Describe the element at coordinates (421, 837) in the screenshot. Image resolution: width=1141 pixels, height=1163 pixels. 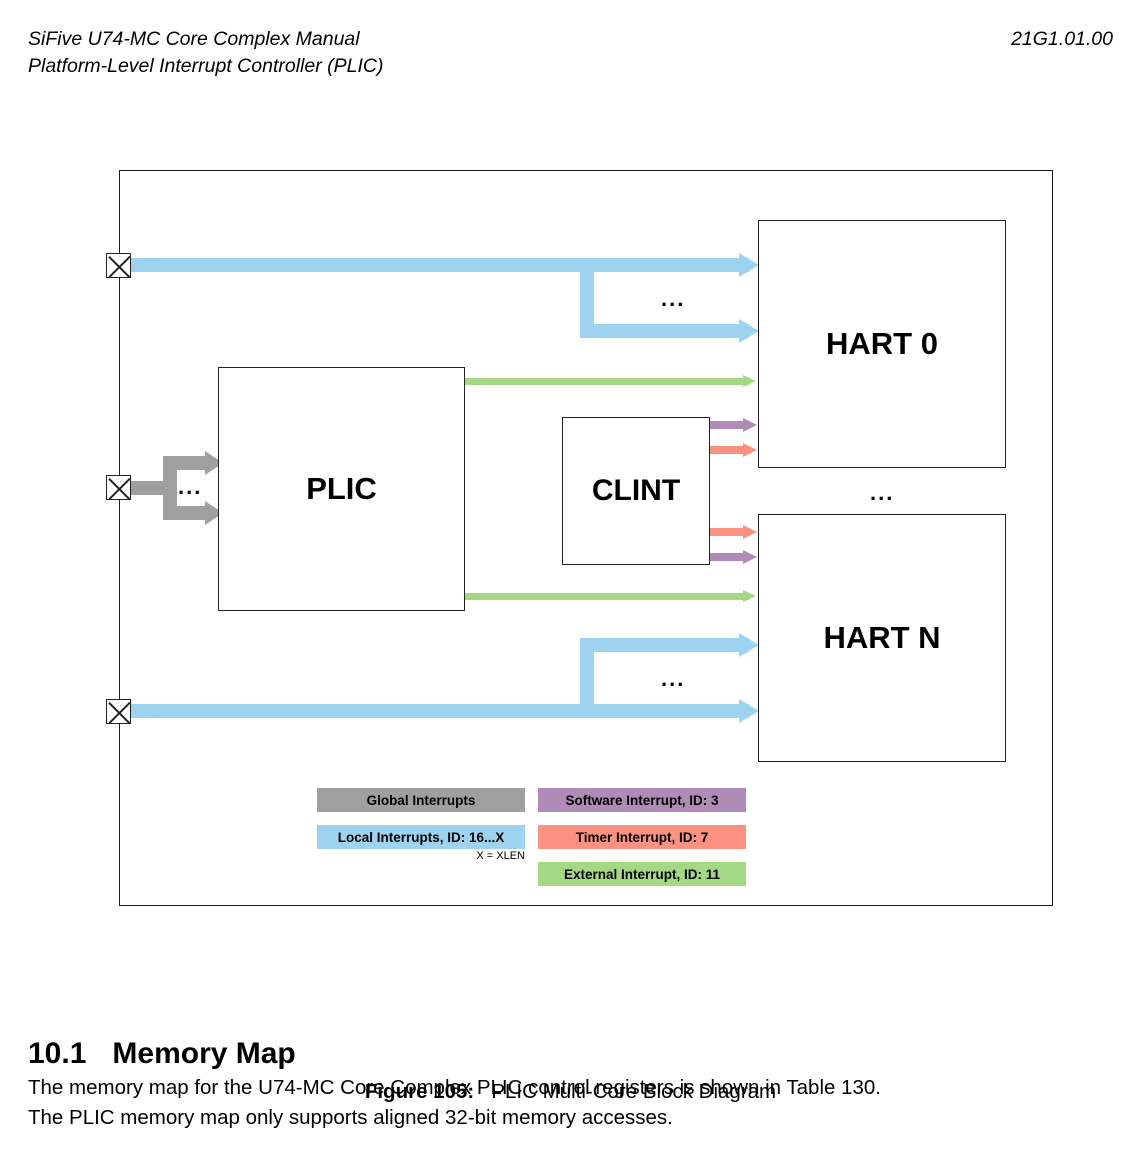
I see `legend-item-local-interrupts: Local Interrupts, ID: 16...X` at that location.